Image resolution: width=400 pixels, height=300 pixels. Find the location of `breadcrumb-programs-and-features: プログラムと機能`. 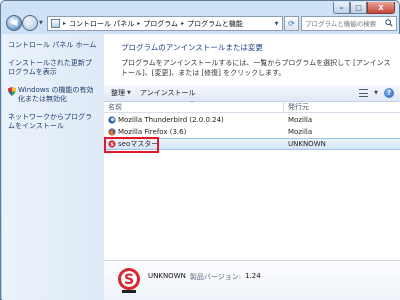

breadcrumb-programs-and-features: プログラムと機能 is located at coordinates (215, 24).